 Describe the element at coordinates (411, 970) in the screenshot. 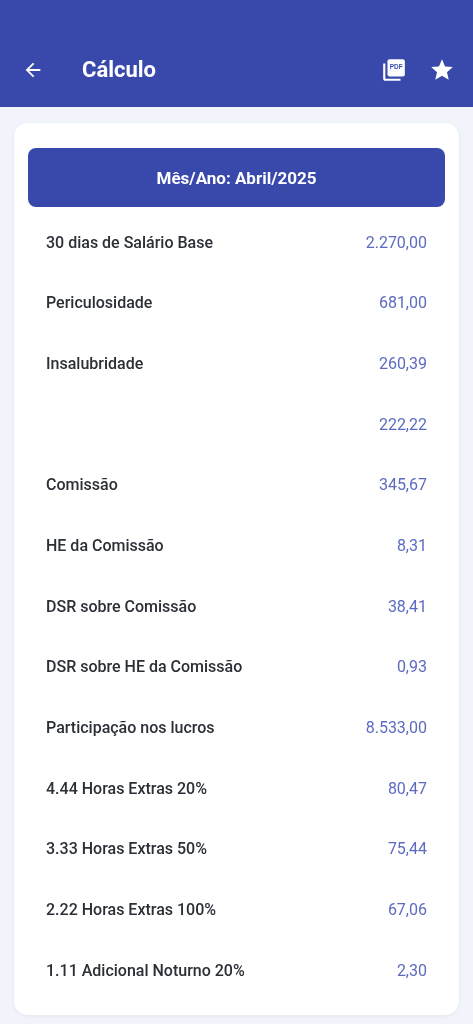

I see `item-value: 2,30` at that location.